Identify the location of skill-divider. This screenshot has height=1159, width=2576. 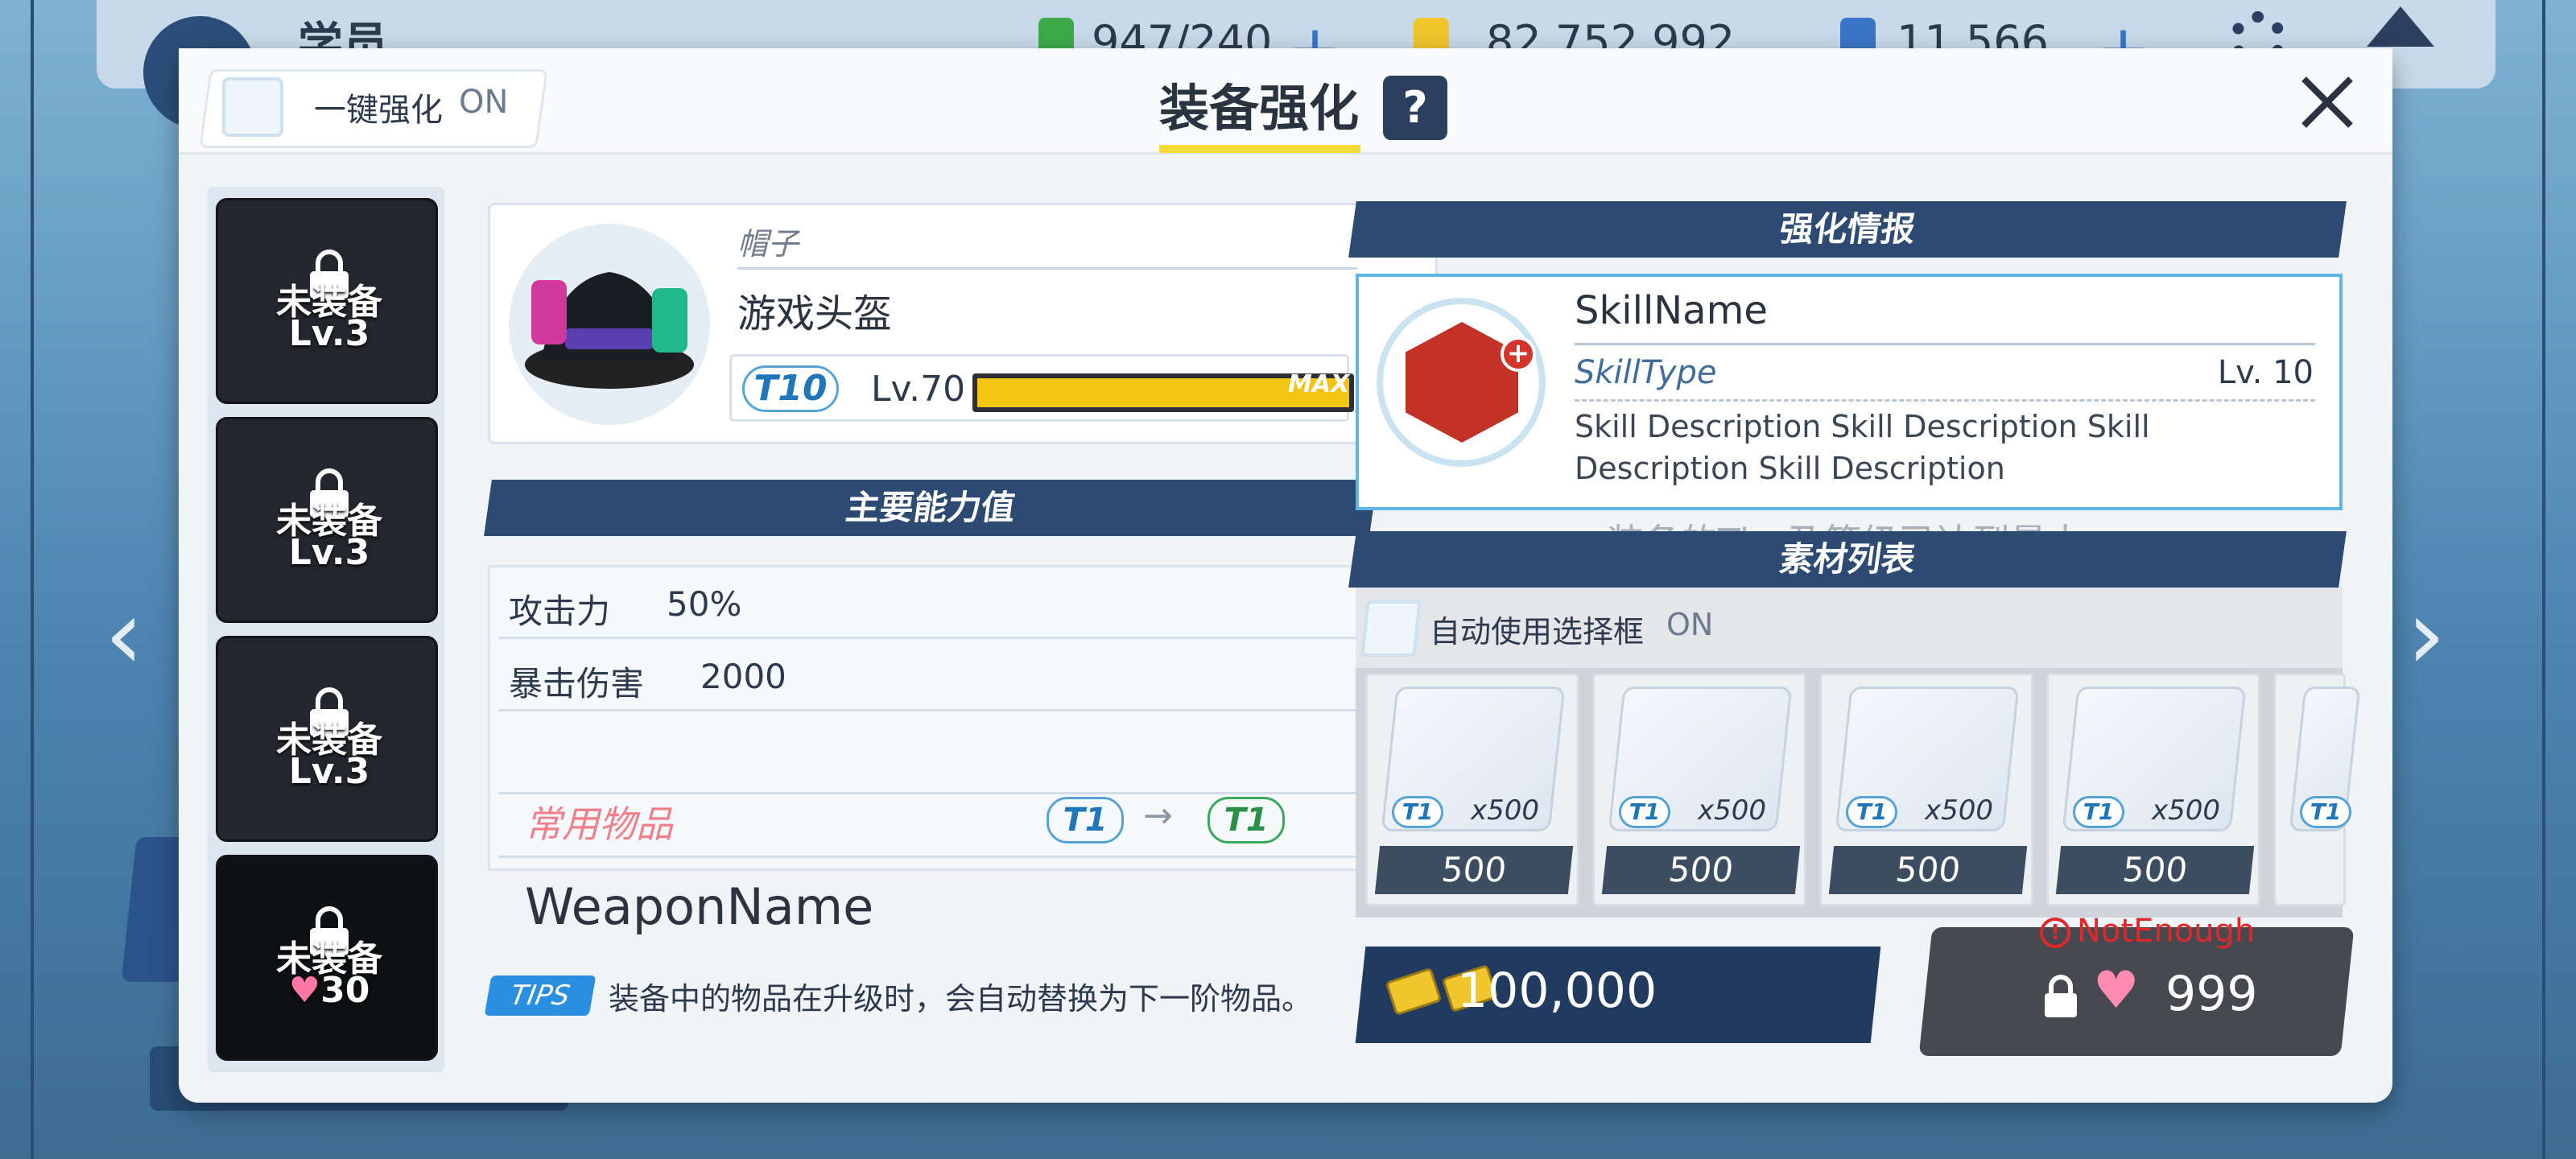
(1945, 344).